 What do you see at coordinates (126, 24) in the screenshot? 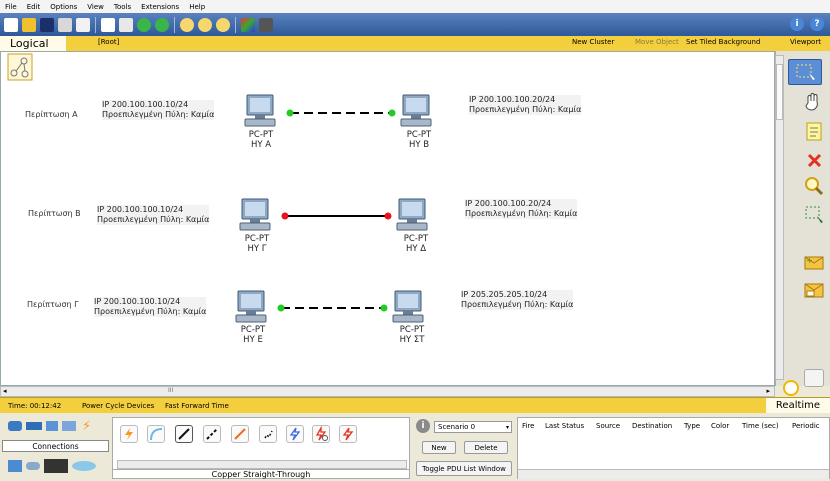
I see `paste-icon` at bounding box center [126, 24].